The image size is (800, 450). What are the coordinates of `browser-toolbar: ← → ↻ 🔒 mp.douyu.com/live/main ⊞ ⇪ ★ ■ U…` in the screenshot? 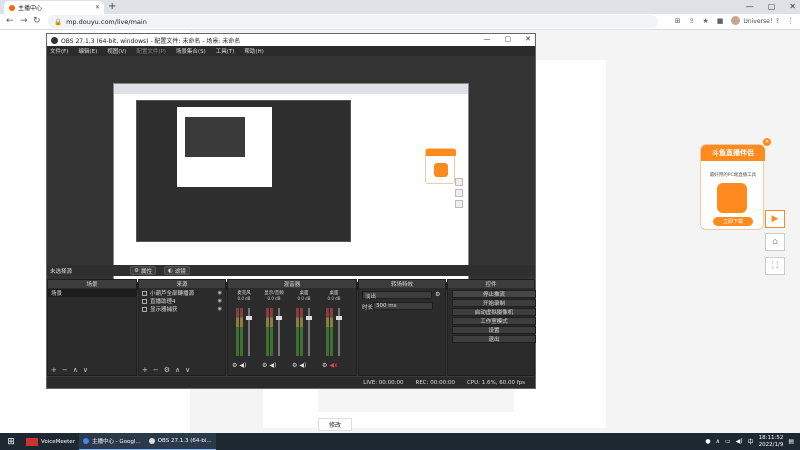 It's located at (400, 22).